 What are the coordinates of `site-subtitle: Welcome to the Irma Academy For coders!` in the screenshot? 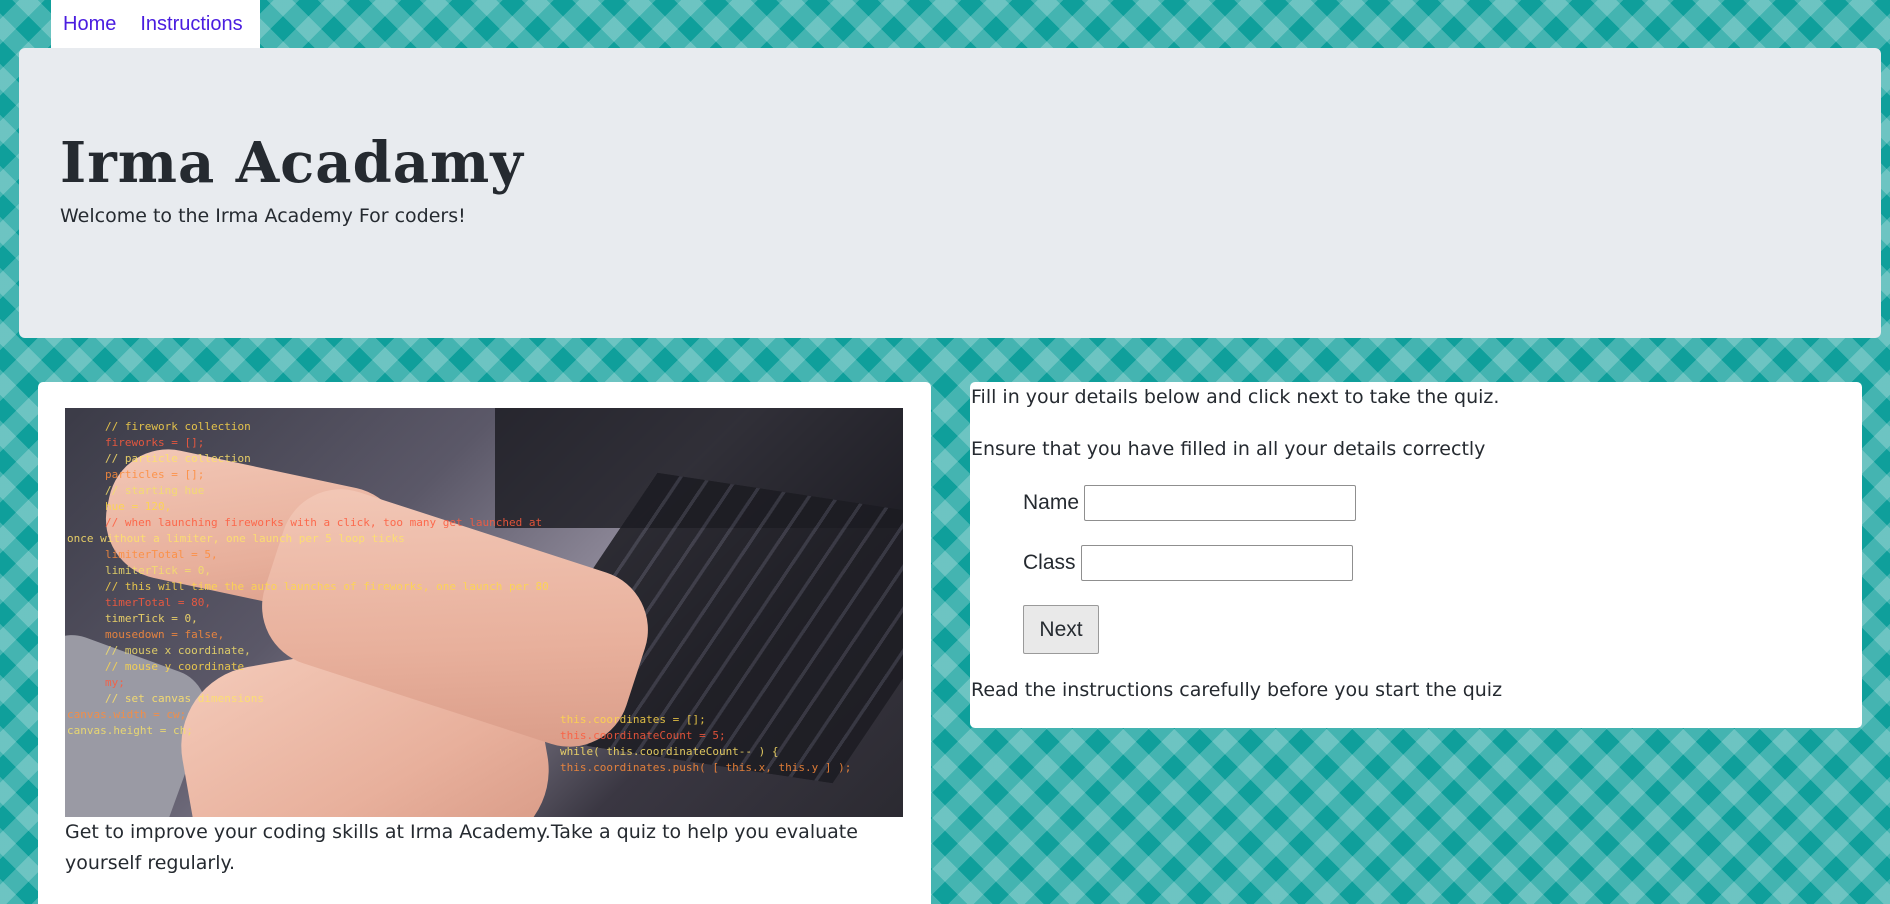 It's located at (263, 216).